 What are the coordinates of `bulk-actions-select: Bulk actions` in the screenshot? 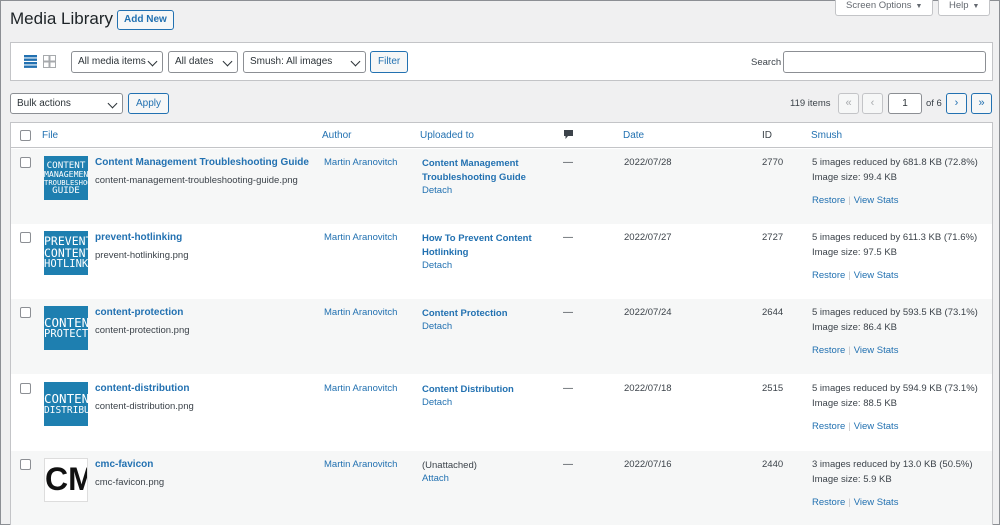 It's located at (66, 103).